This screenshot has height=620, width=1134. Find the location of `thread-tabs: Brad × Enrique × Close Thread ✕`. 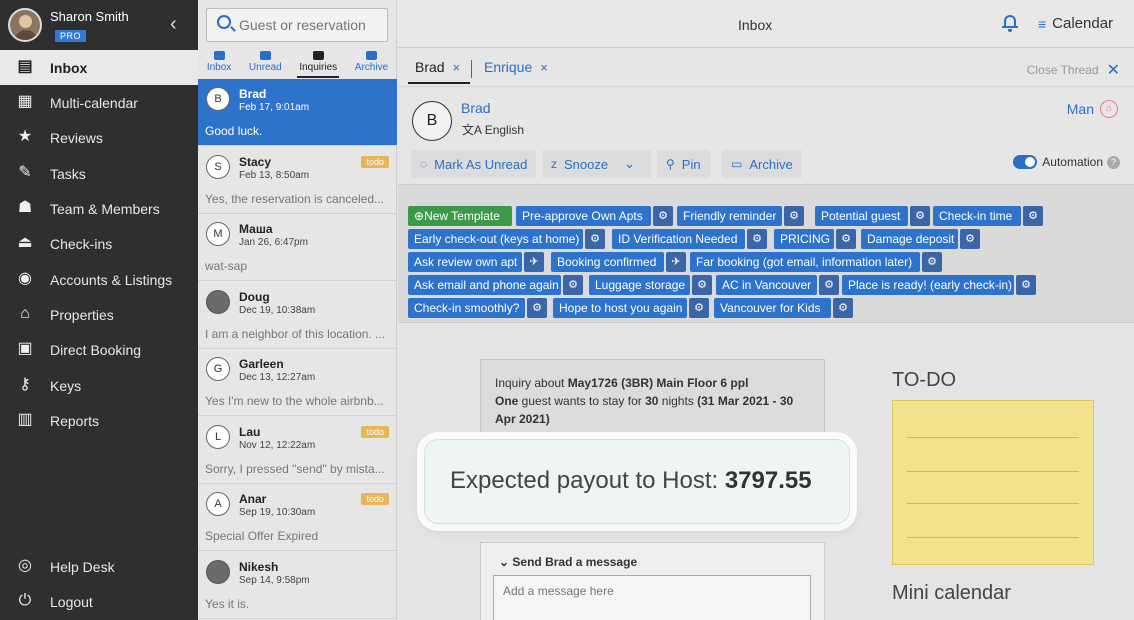

thread-tabs: Brad × Enrique × Close Thread ✕ is located at coordinates (766, 67).